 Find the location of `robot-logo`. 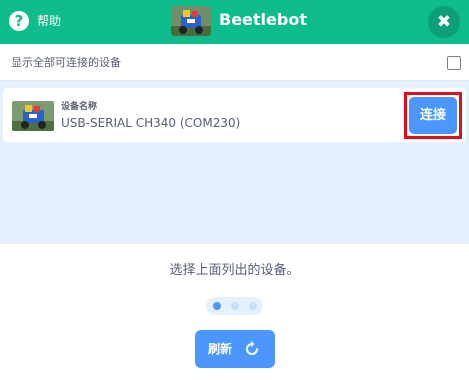

robot-logo is located at coordinates (191, 21).